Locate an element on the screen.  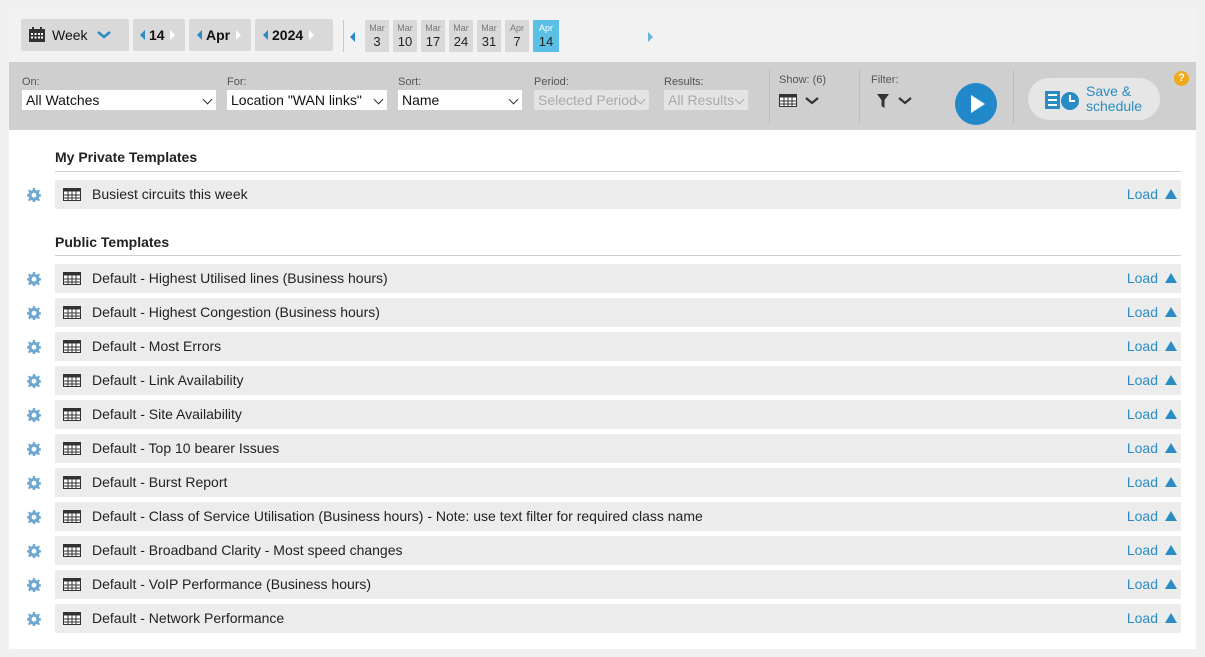
template-row: Default - Site Availability Load is located at coordinates (618, 414).